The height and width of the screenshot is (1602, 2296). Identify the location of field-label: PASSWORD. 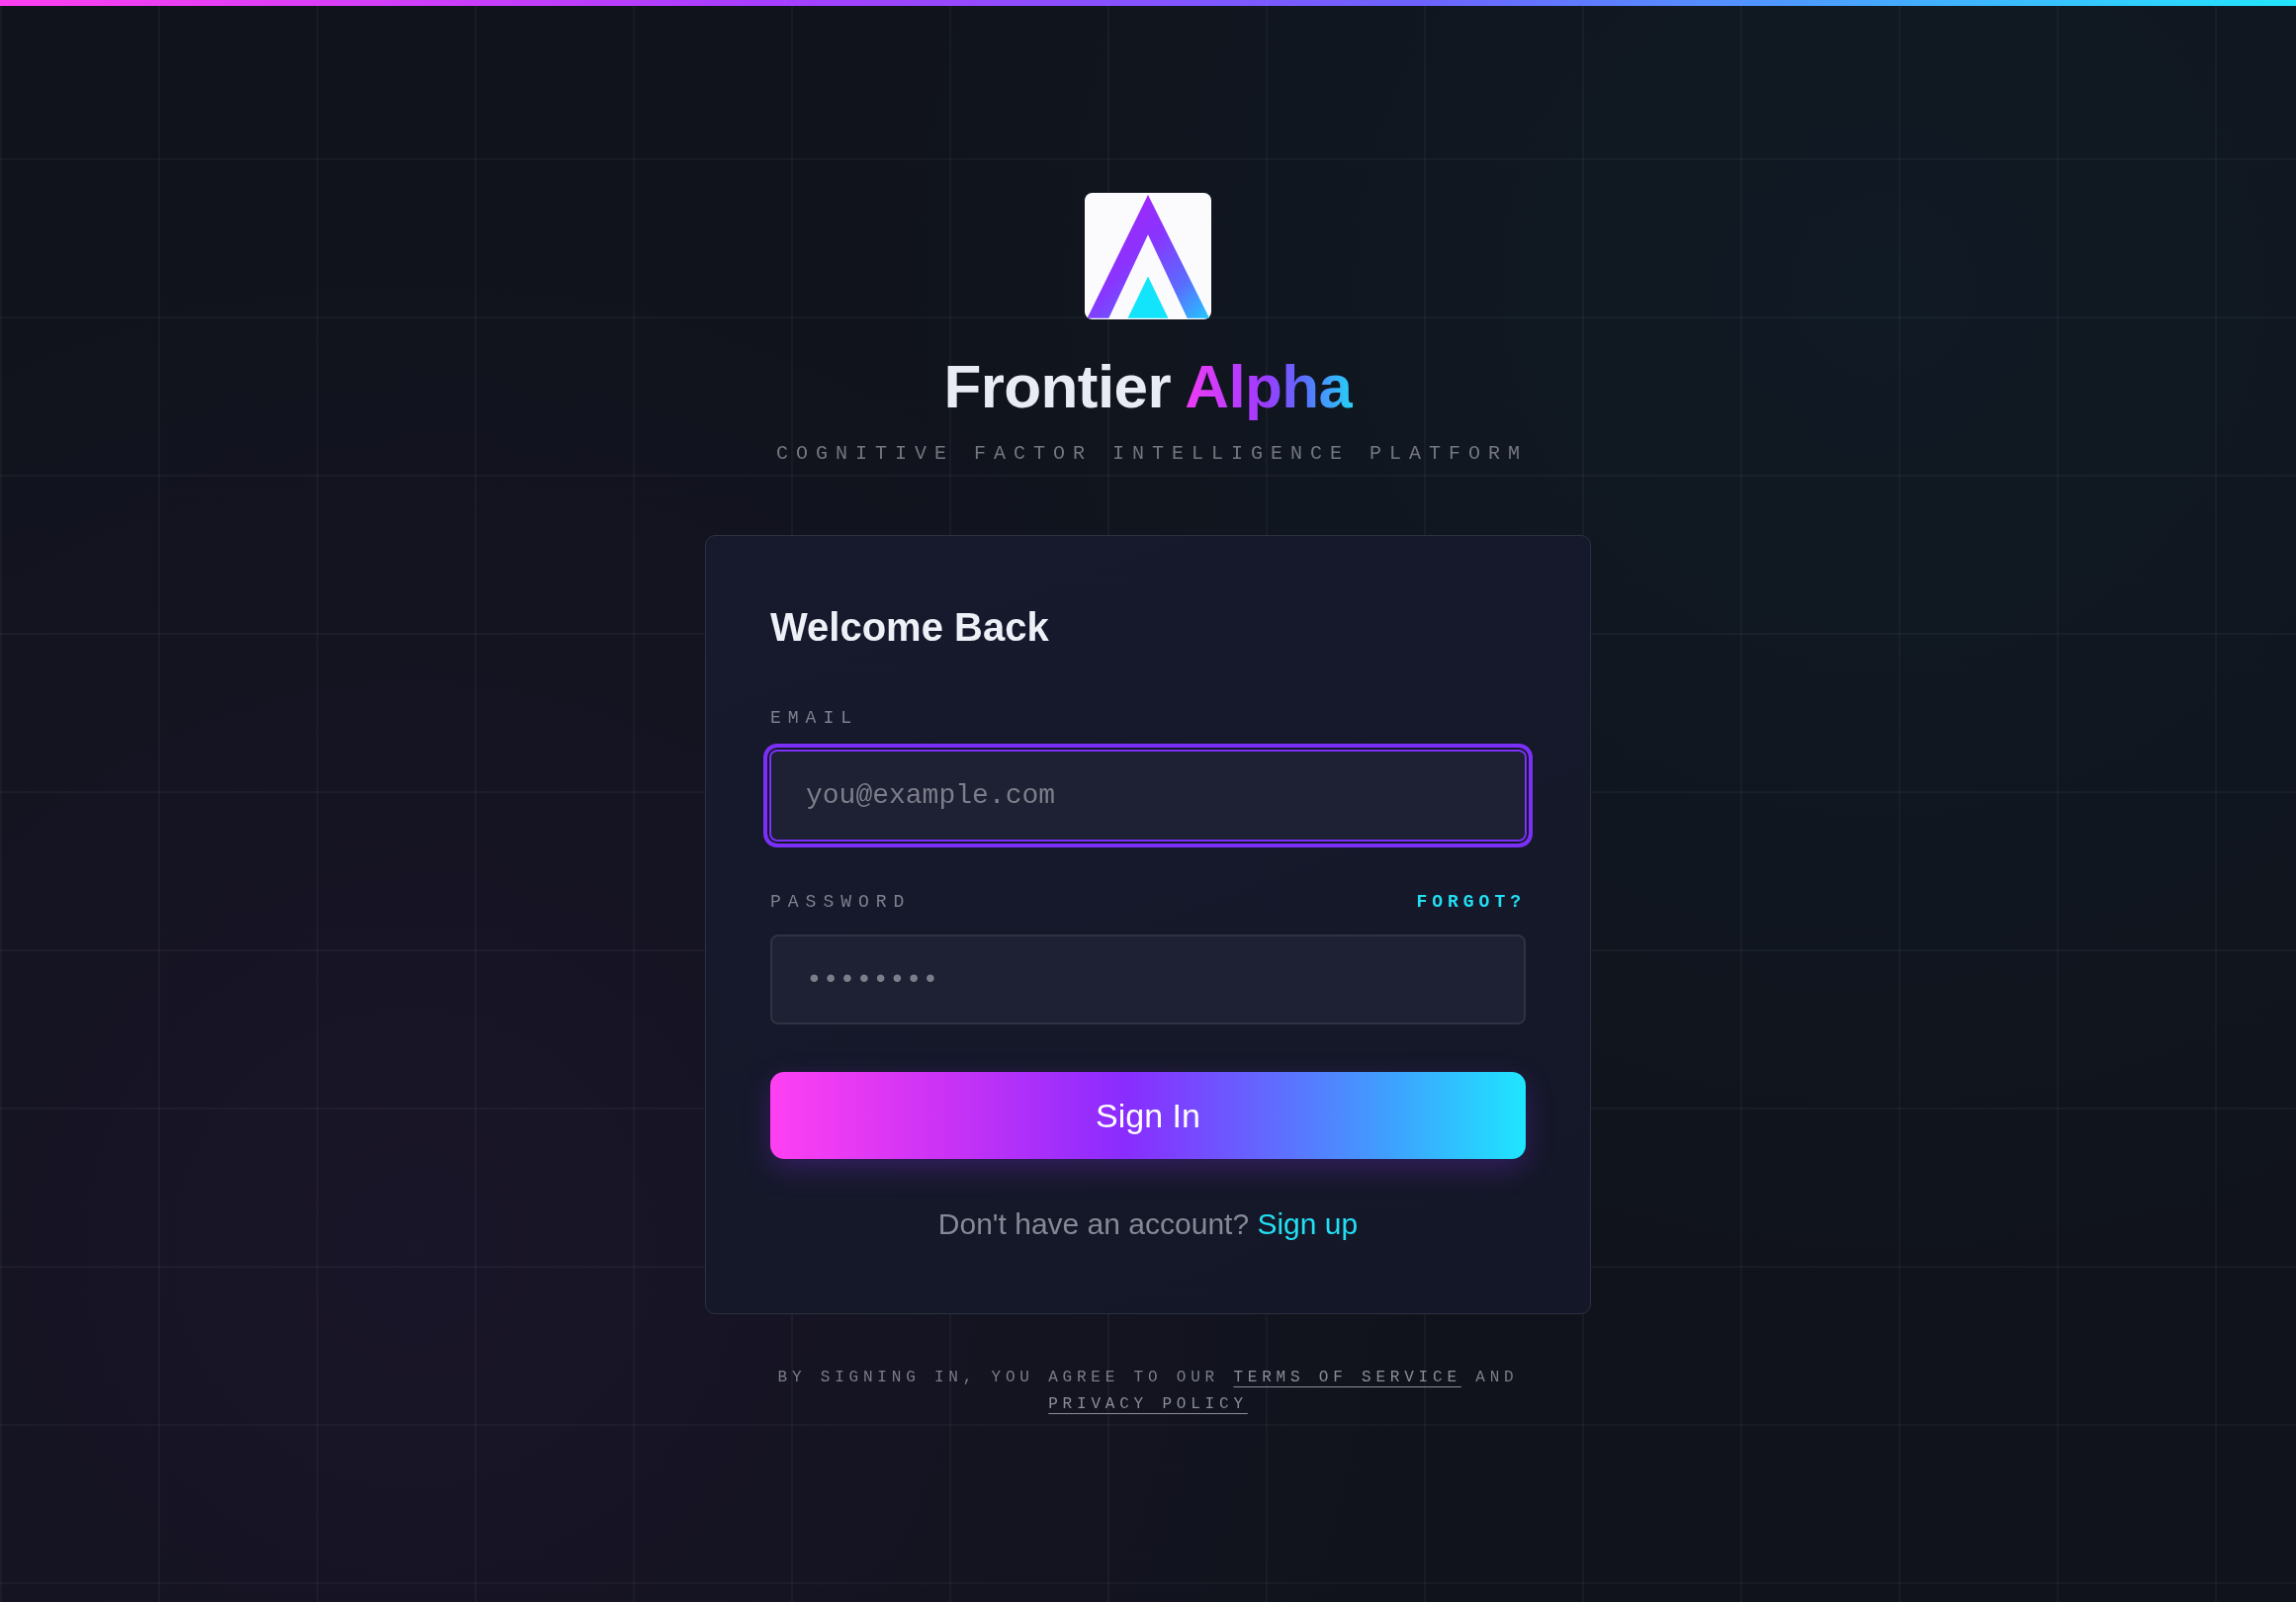
(841, 902).